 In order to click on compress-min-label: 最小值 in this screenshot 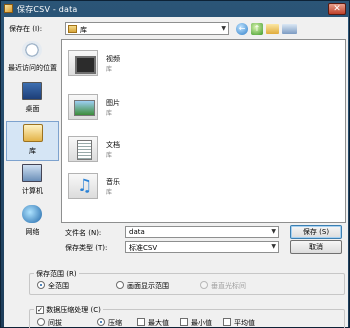, I will do `click(201, 323)`.